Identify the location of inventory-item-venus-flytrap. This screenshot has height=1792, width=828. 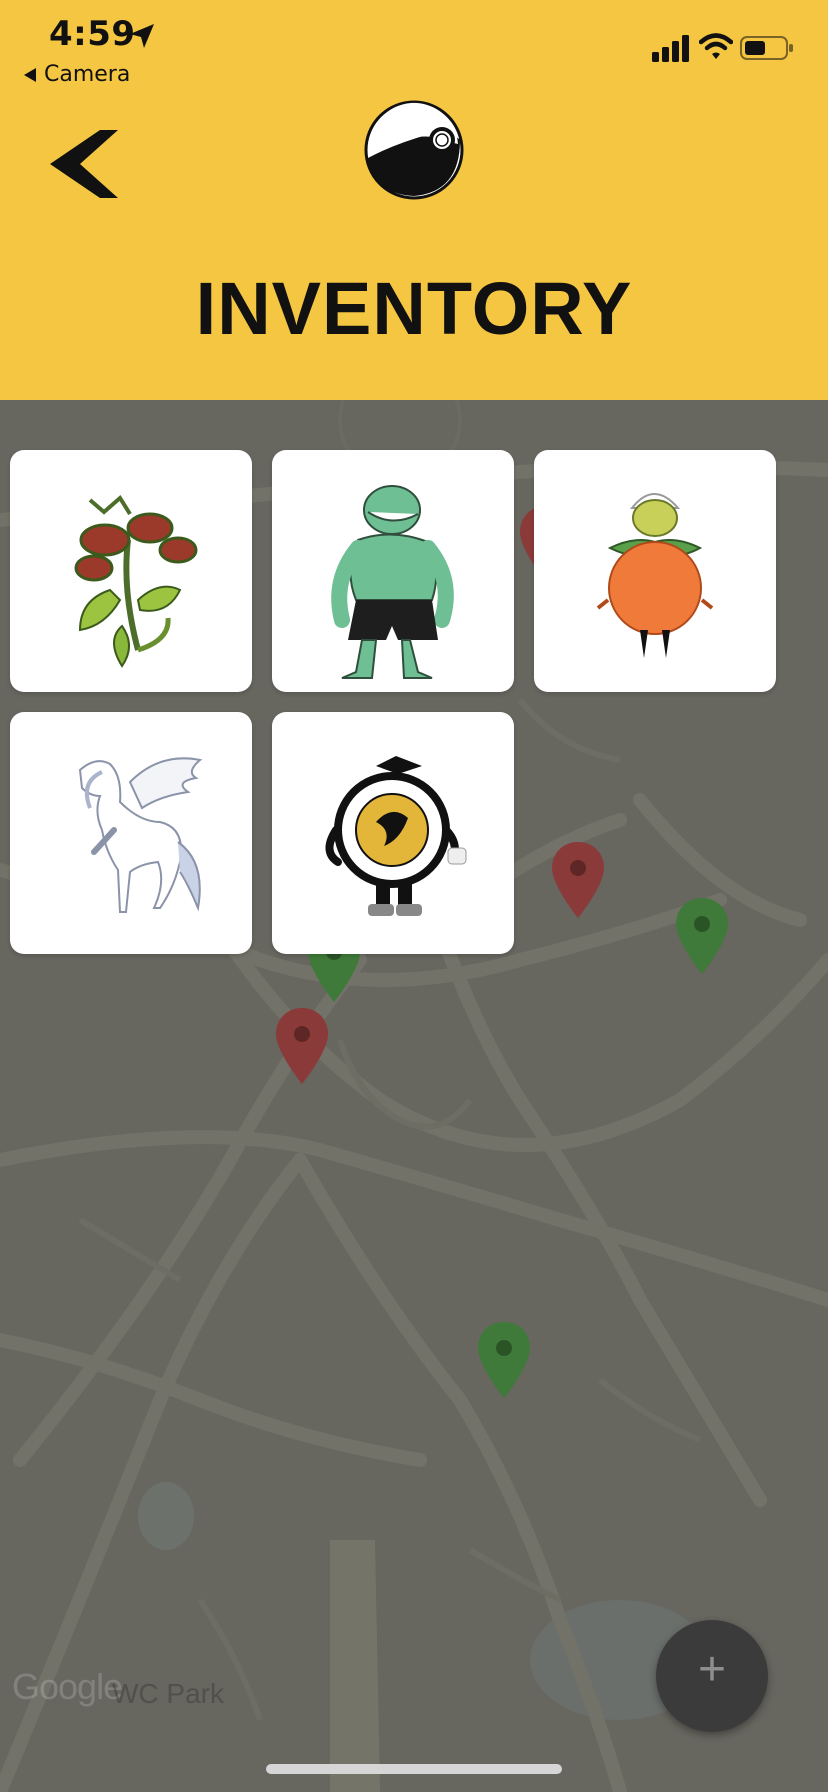
(131, 571).